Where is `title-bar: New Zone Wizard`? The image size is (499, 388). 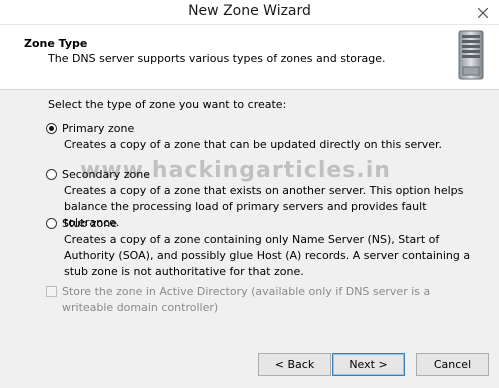
title-bar: New Zone Wizard is located at coordinates (249, 12).